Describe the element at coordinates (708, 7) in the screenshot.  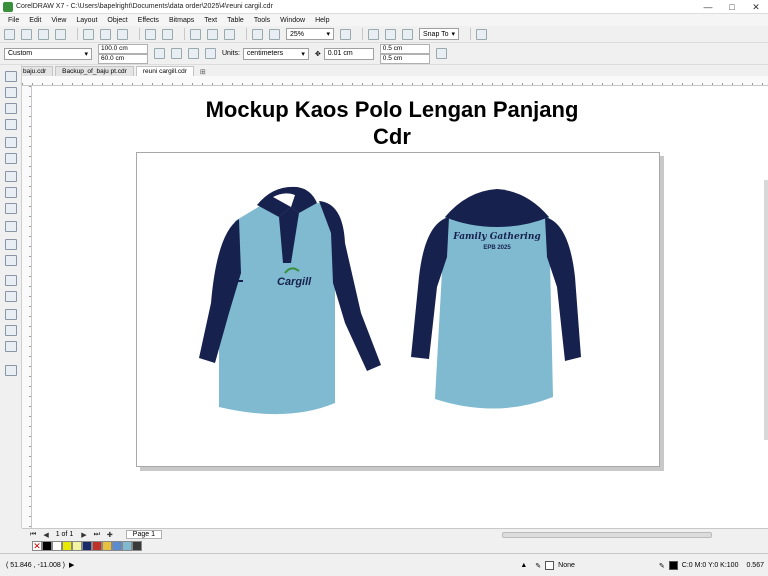
I see `minimize-button: —` at that location.